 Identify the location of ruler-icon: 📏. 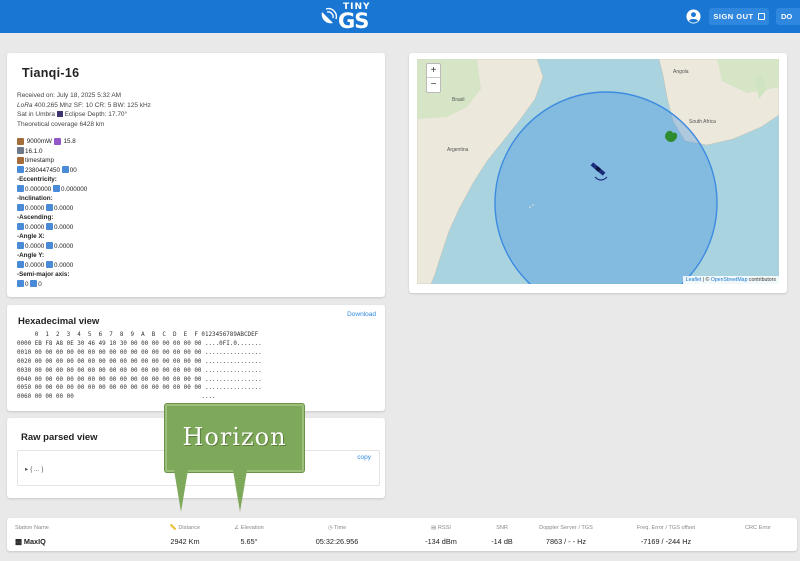
(173, 528).